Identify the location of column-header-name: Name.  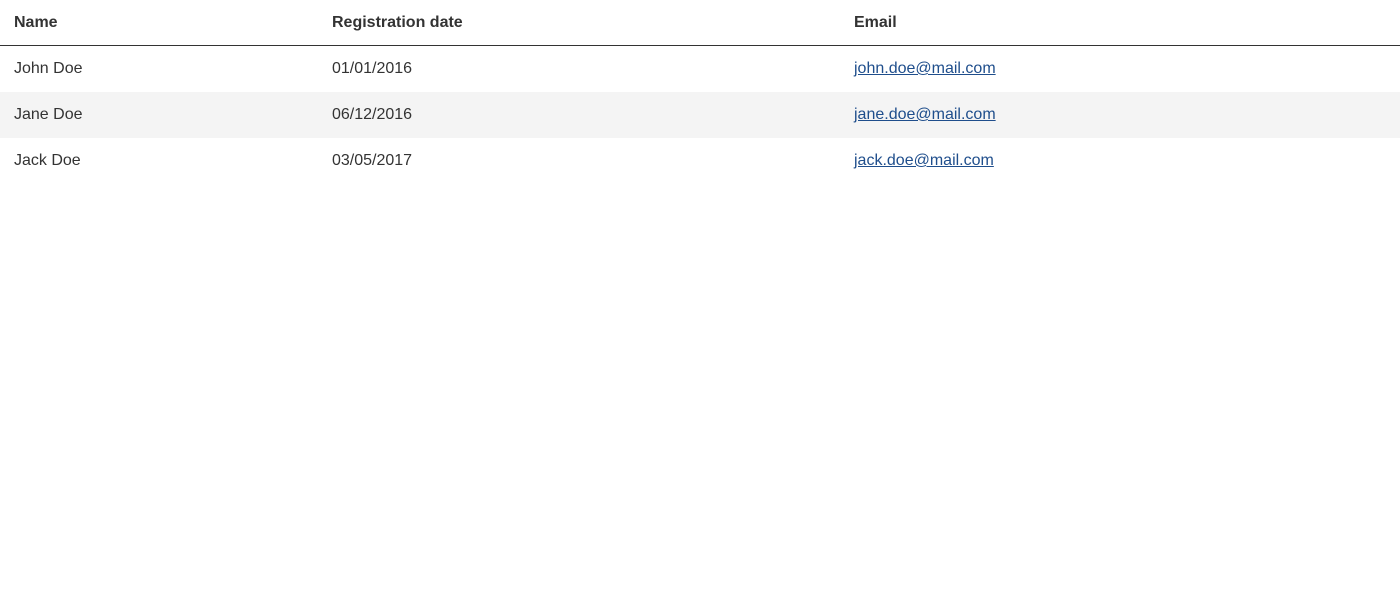
(159, 23).